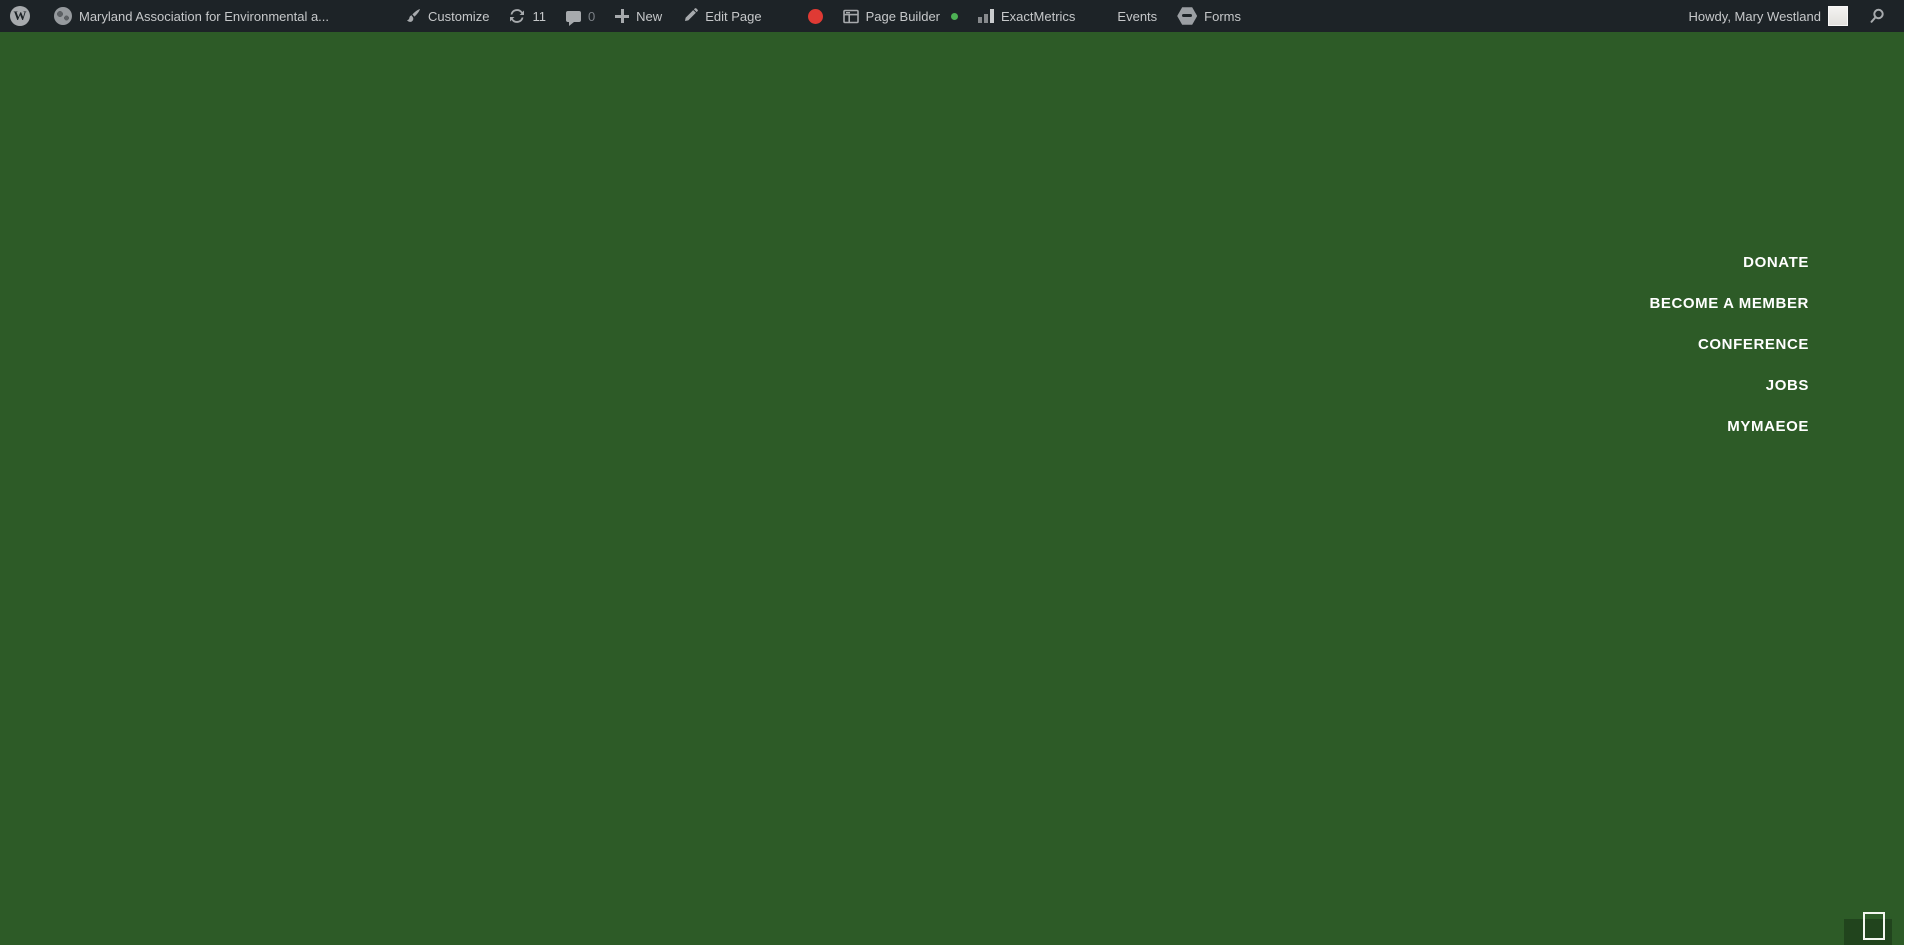  What do you see at coordinates (955, 16) in the screenshot?
I see `page-builder-status-dot-icon` at bounding box center [955, 16].